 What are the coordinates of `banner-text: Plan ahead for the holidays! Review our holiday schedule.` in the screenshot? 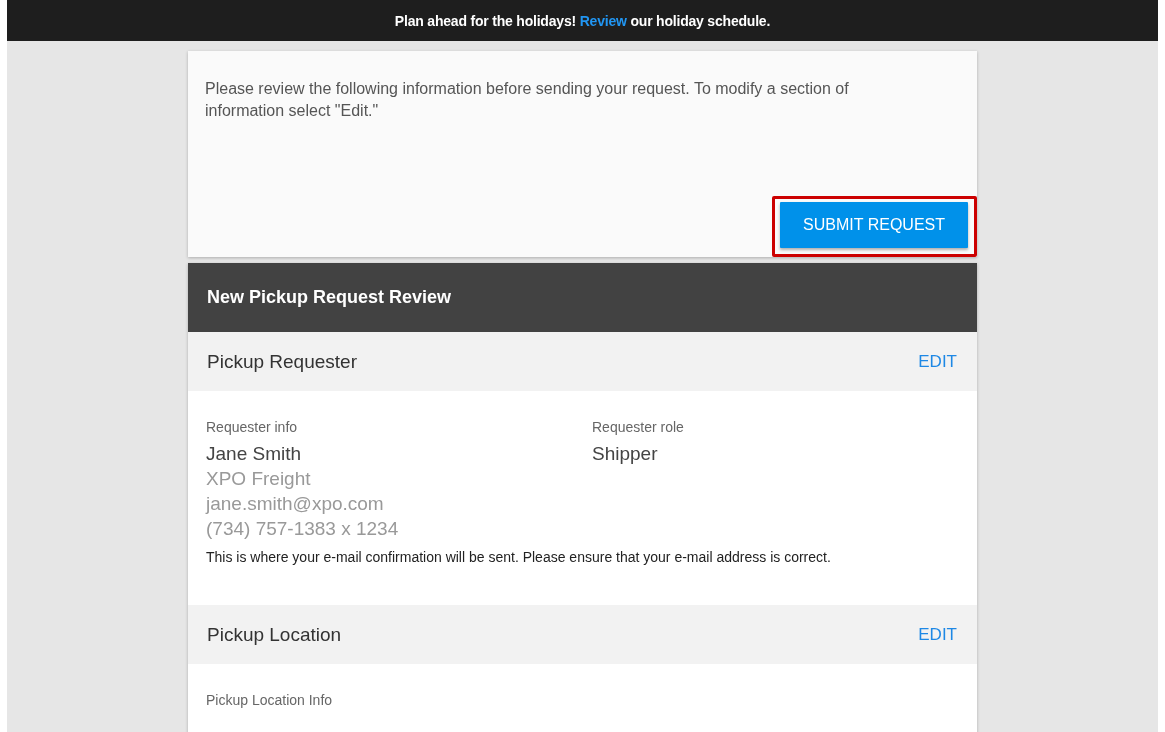 It's located at (582, 20).